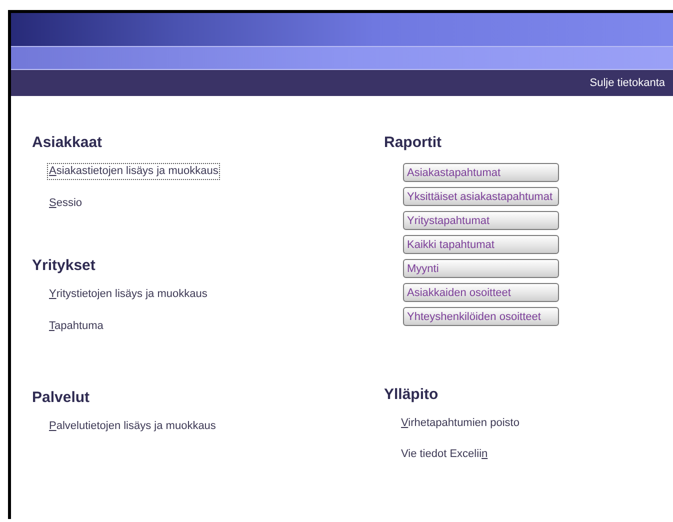 The height and width of the screenshot is (522, 673). What do you see at coordinates (481, 196) in the screenshot?
I see `report-button: Yksittäiset asiakastapahtumat` at bounding box center [481, 196].